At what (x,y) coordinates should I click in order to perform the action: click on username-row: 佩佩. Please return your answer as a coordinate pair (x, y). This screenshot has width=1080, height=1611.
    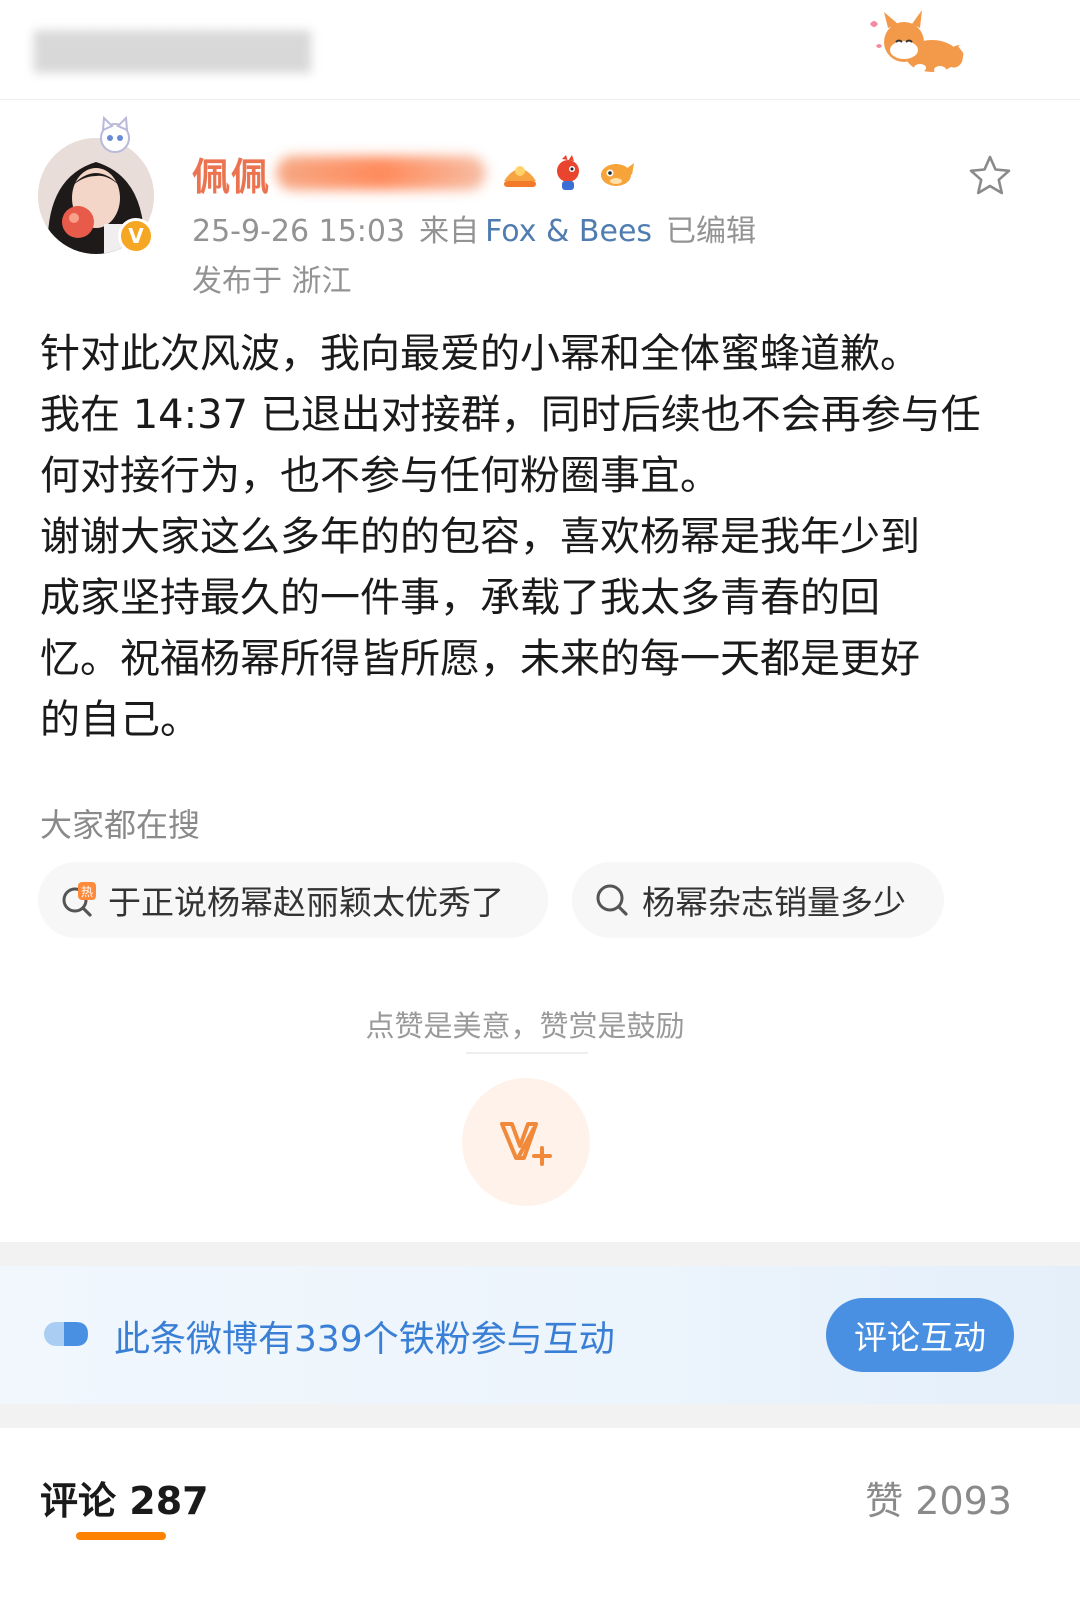
    Looking at the image, I should click on (414, 174).